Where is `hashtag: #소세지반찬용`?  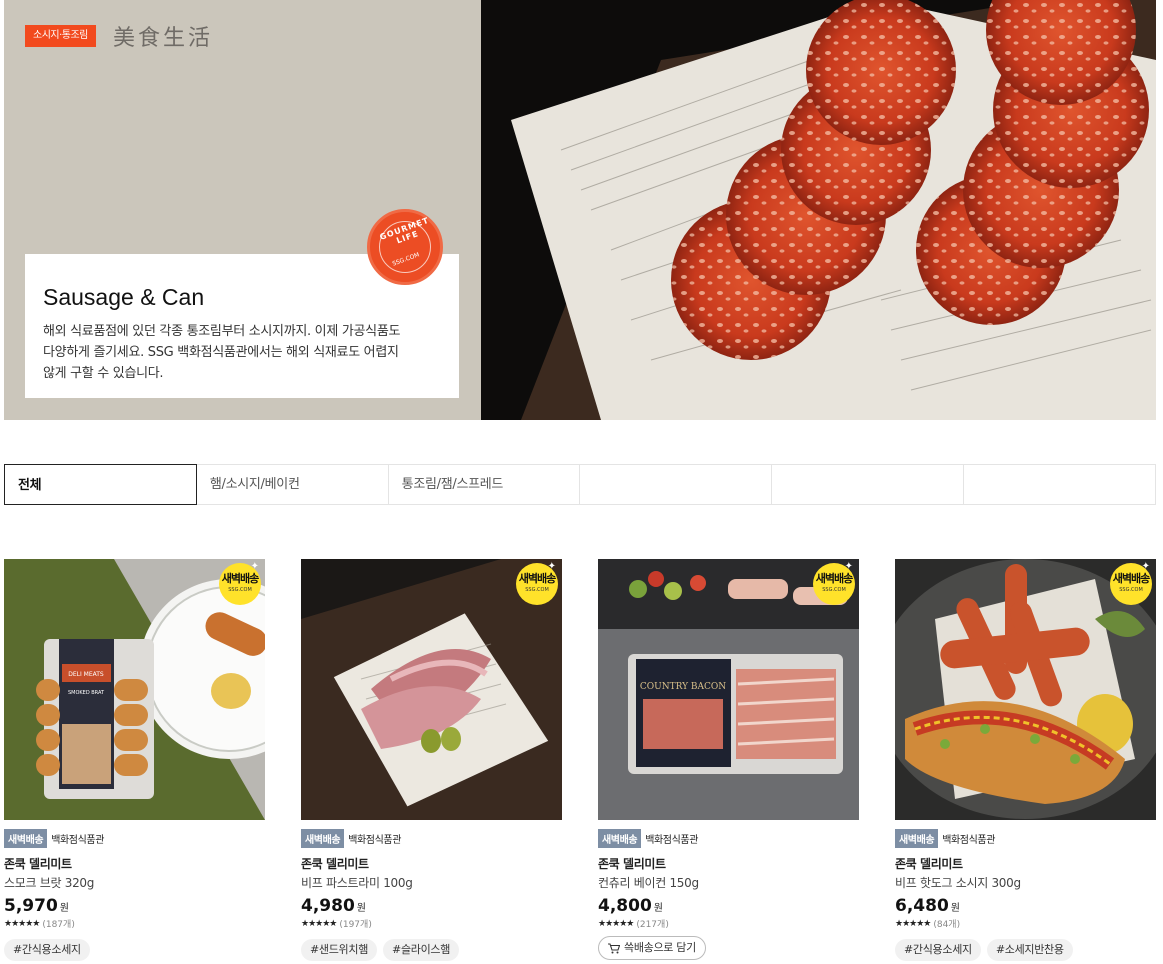
hashtag: #소세지반찬용 is located at coordinates (1029, 950).